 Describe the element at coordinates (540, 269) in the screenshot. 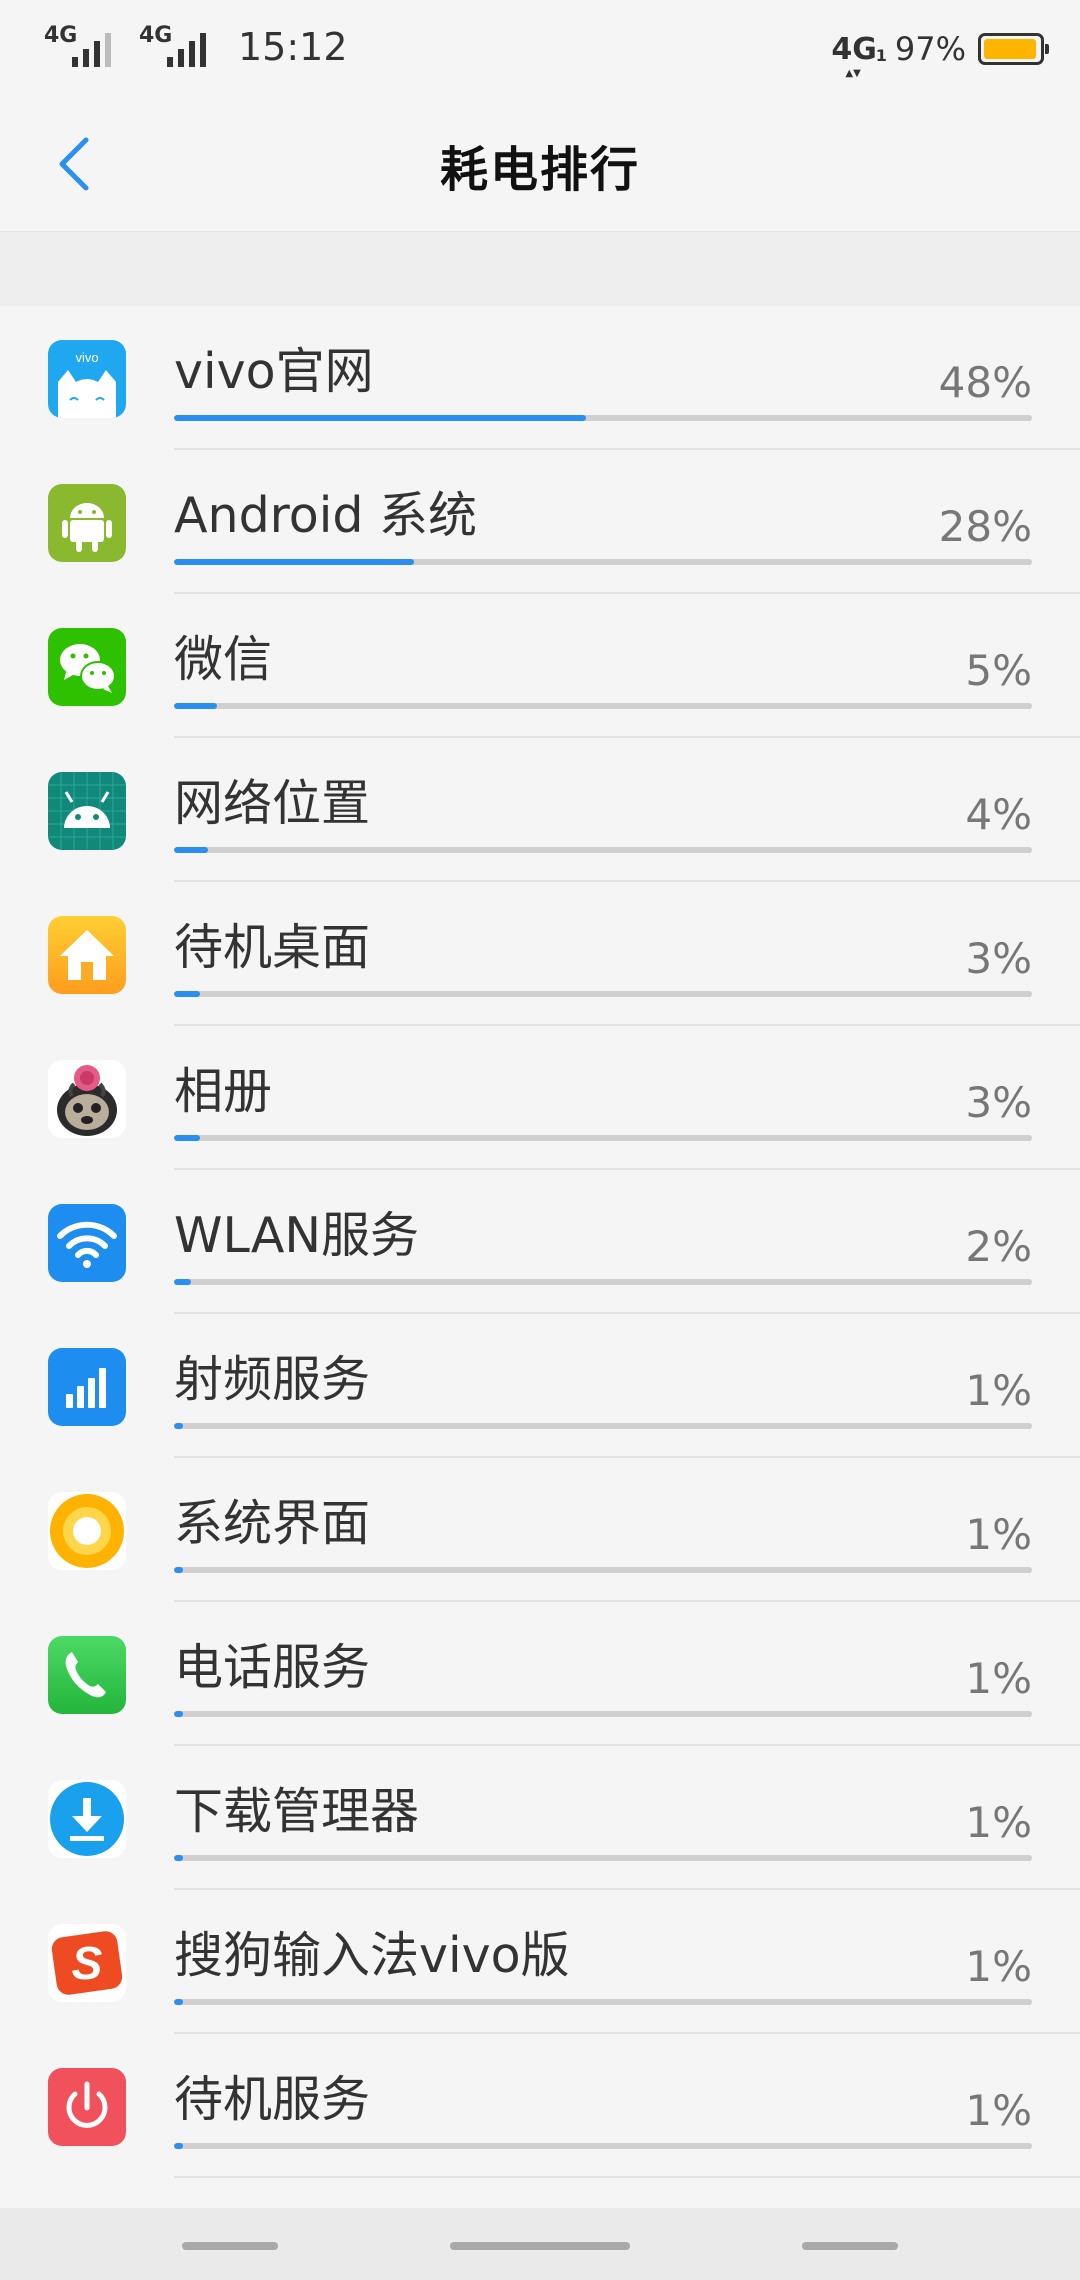

I see `section-spacer` at that location.